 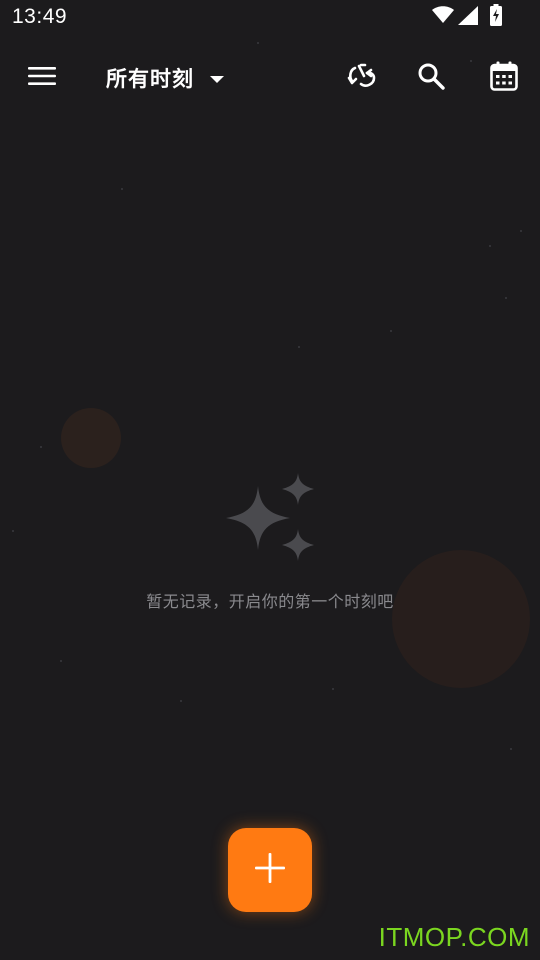 What do you see at coordinates (91, 438) in the screenshot?
I see `decorative-planet-small` at bounding box center [91, 438].